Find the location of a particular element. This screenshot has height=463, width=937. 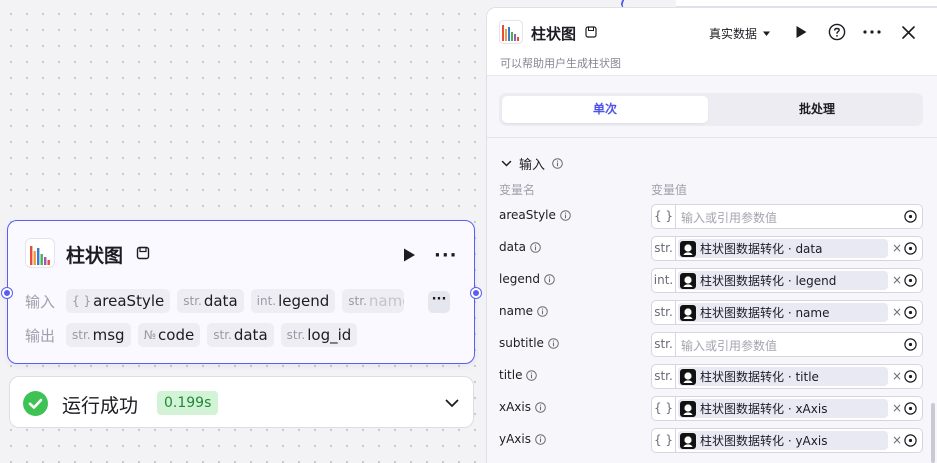

reference-text: 柱状图数据转化 · title is located at coordinates (759, 377).